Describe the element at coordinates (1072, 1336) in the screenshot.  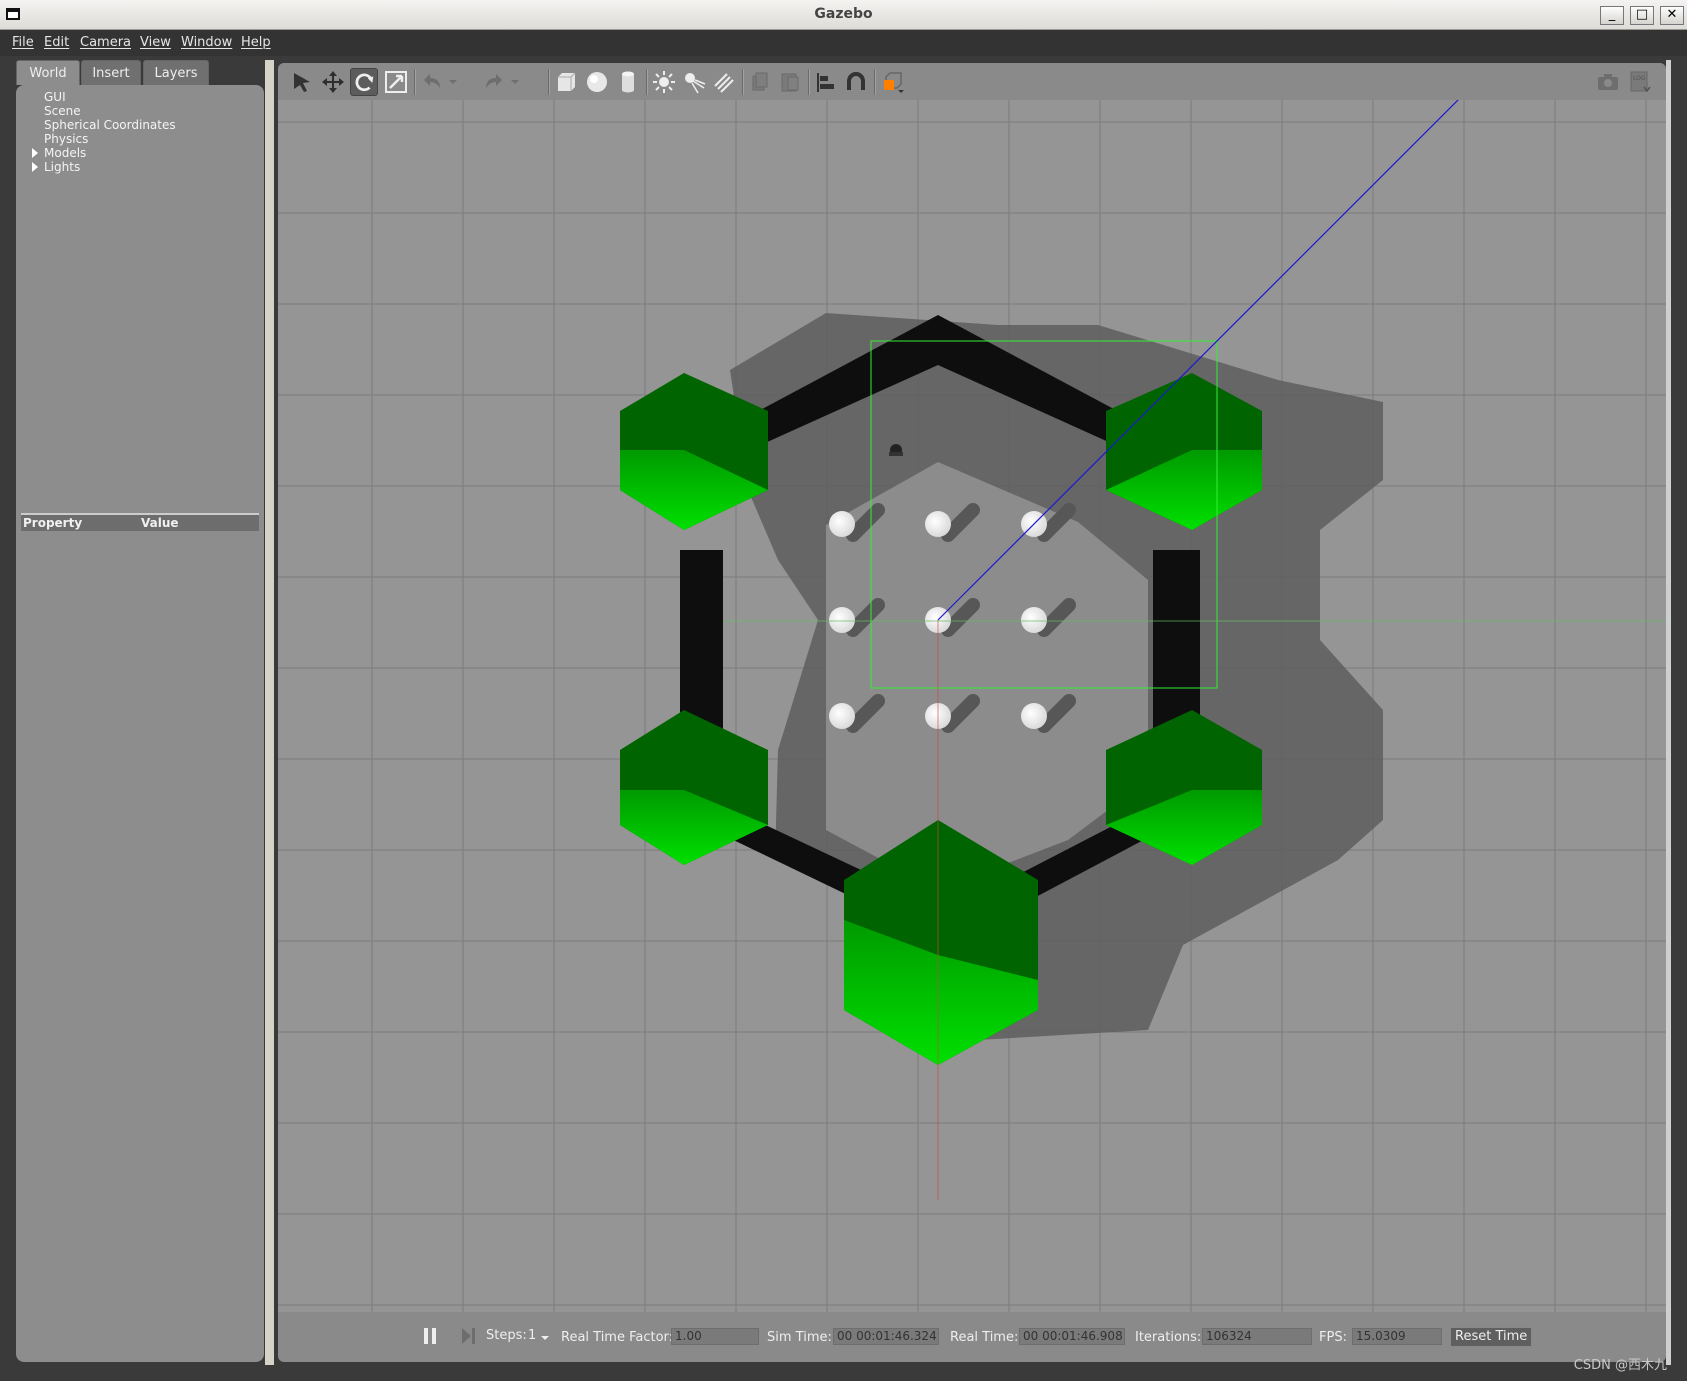
I see `real-time-field: 00 00:01:46.908` at that location.